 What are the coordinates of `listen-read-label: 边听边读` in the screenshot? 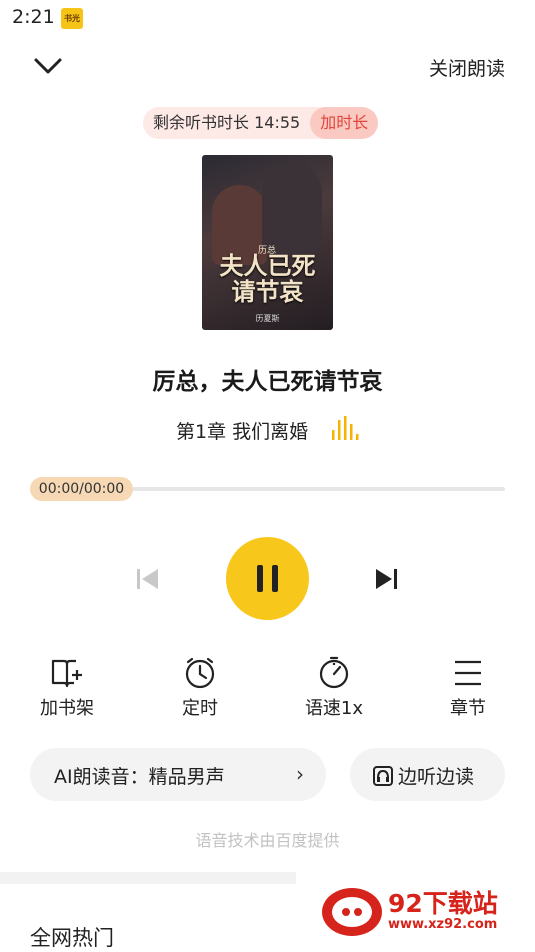 It's located at (436, 777).